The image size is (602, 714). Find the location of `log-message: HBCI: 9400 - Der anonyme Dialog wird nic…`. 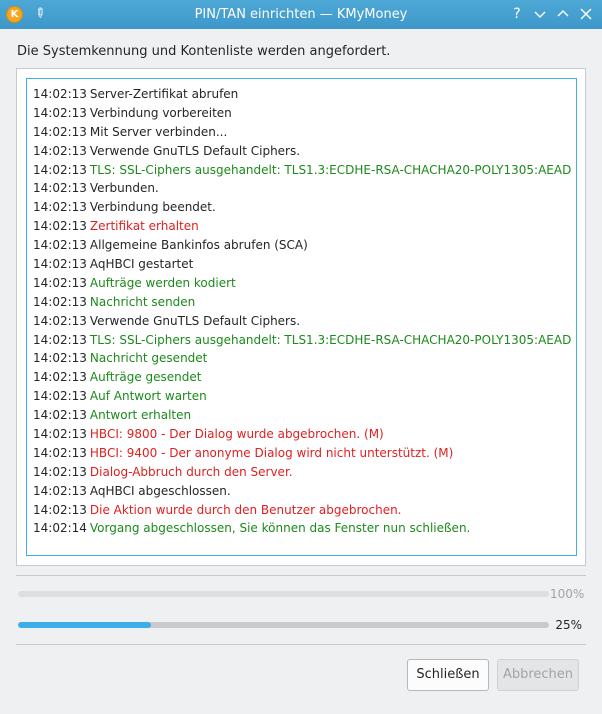

log-message: HBCI: 9400 - Der anonyme Dialog wird nic… is located at coordinates (271, 452).